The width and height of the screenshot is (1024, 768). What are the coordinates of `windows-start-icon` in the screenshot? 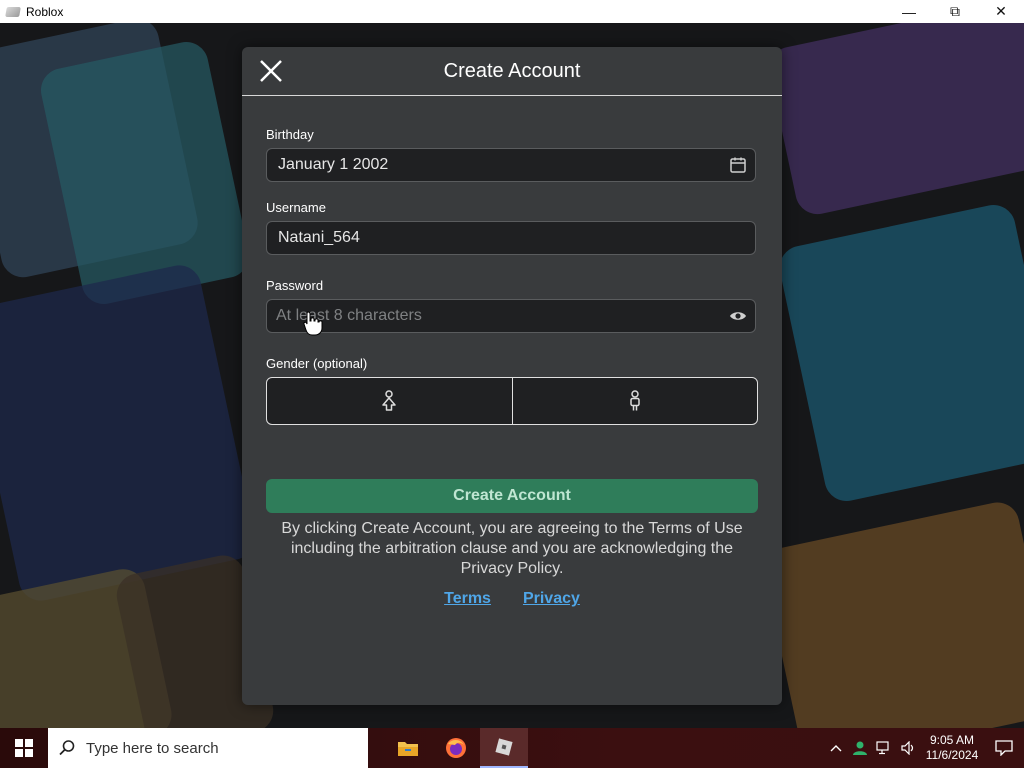 It's located at (24, 748).